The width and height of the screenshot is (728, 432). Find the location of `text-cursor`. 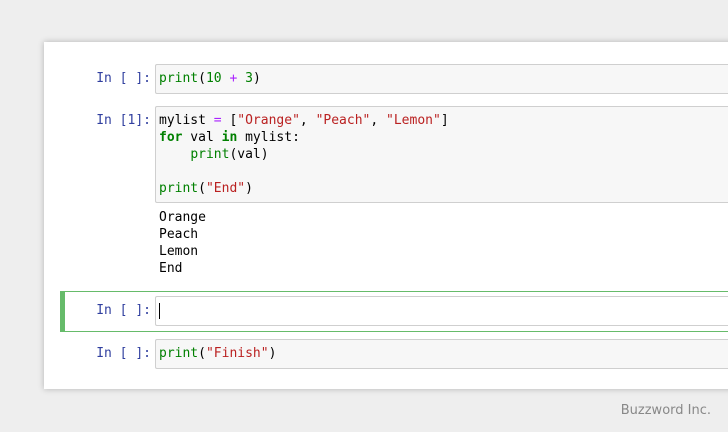

text-cursor is located at coordinates (159, 310).